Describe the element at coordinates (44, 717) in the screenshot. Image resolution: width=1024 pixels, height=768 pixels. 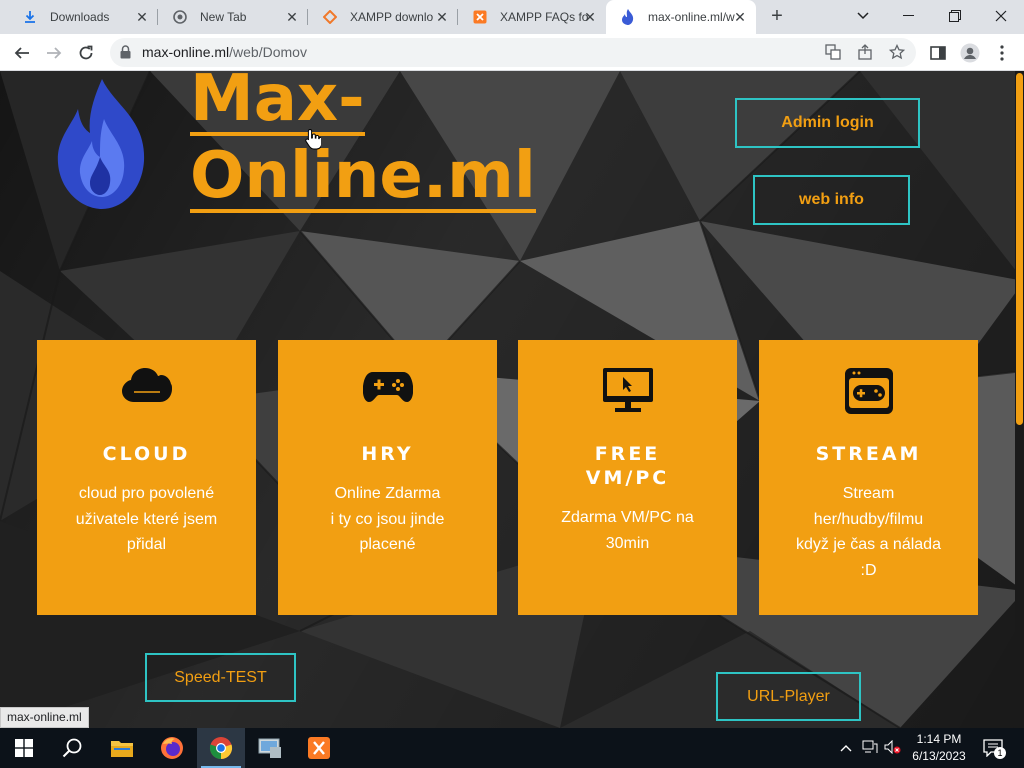
I see `status-bubble-link-preview: max-online.ml` at that location.